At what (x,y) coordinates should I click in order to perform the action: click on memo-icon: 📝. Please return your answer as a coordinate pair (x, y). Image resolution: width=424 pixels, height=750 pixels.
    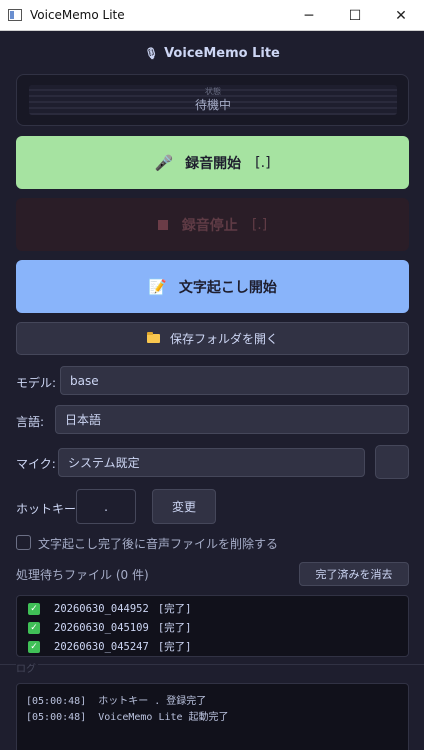
    Looking at the image, I should click on (157, 286).